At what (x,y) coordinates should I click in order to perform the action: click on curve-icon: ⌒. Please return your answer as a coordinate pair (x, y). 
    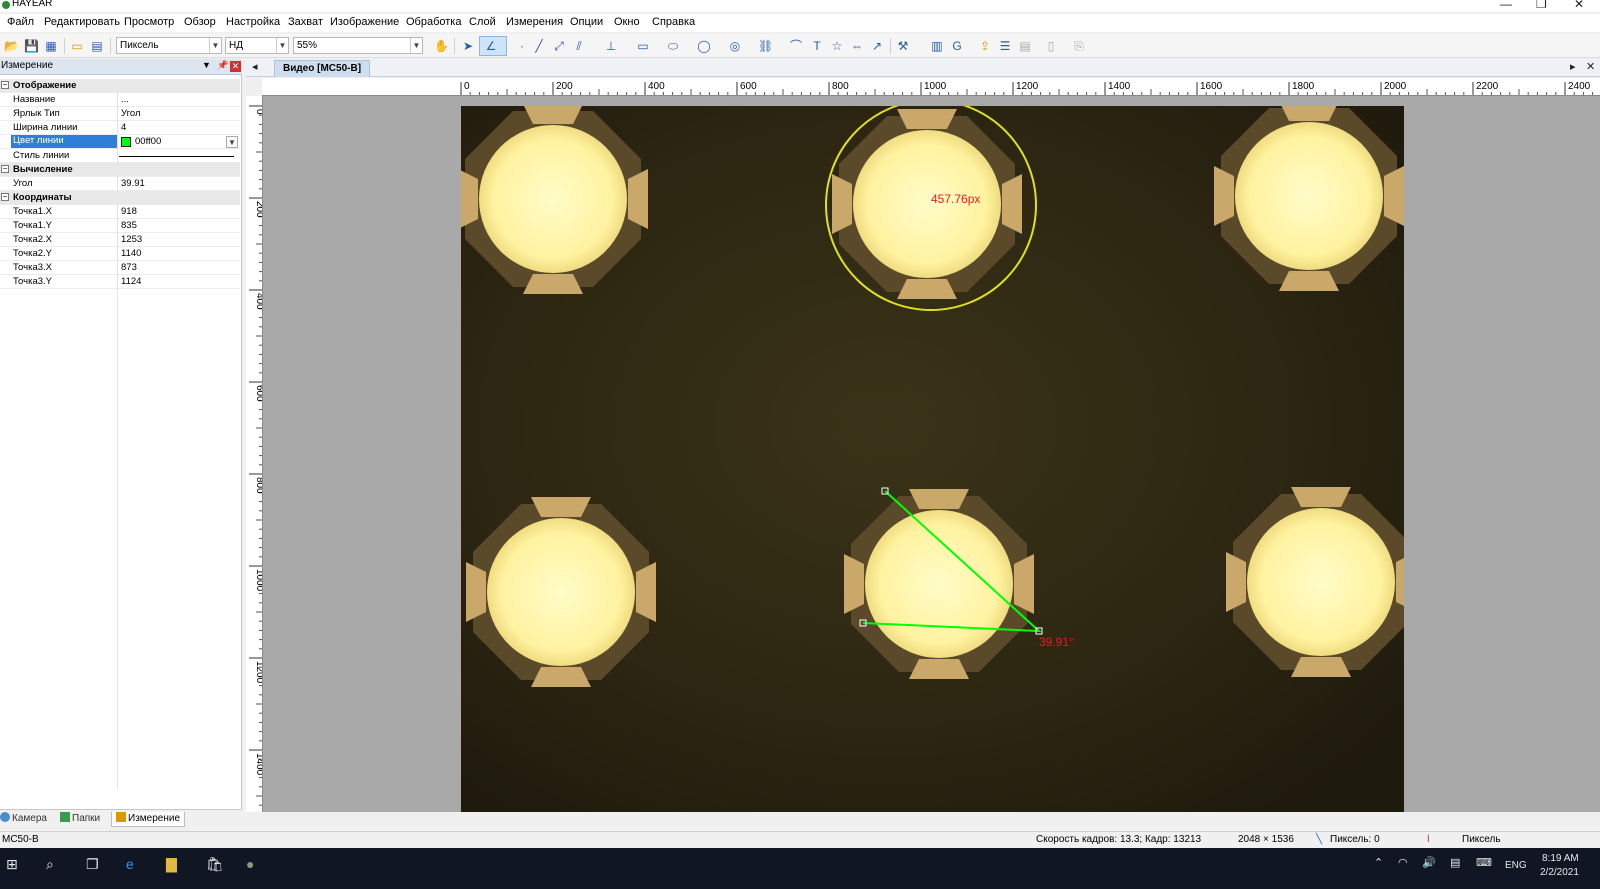
    Looking at the image, I should click on (796, 46).